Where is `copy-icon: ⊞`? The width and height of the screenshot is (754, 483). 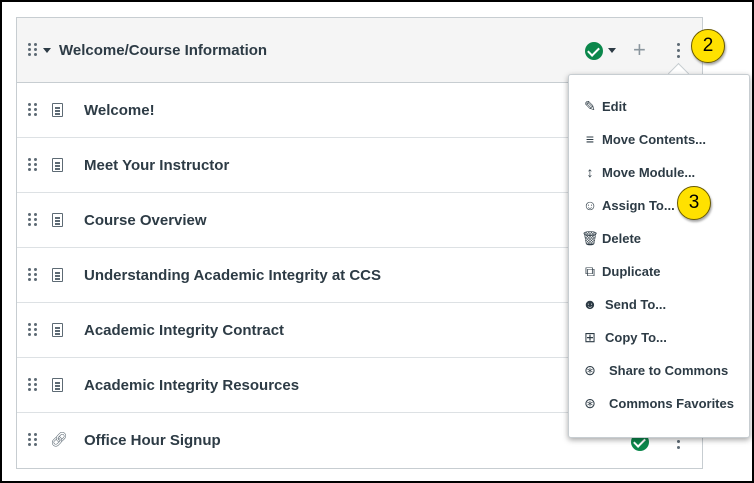
copy-icon: ⊞ is located at coordinates (590, 337).